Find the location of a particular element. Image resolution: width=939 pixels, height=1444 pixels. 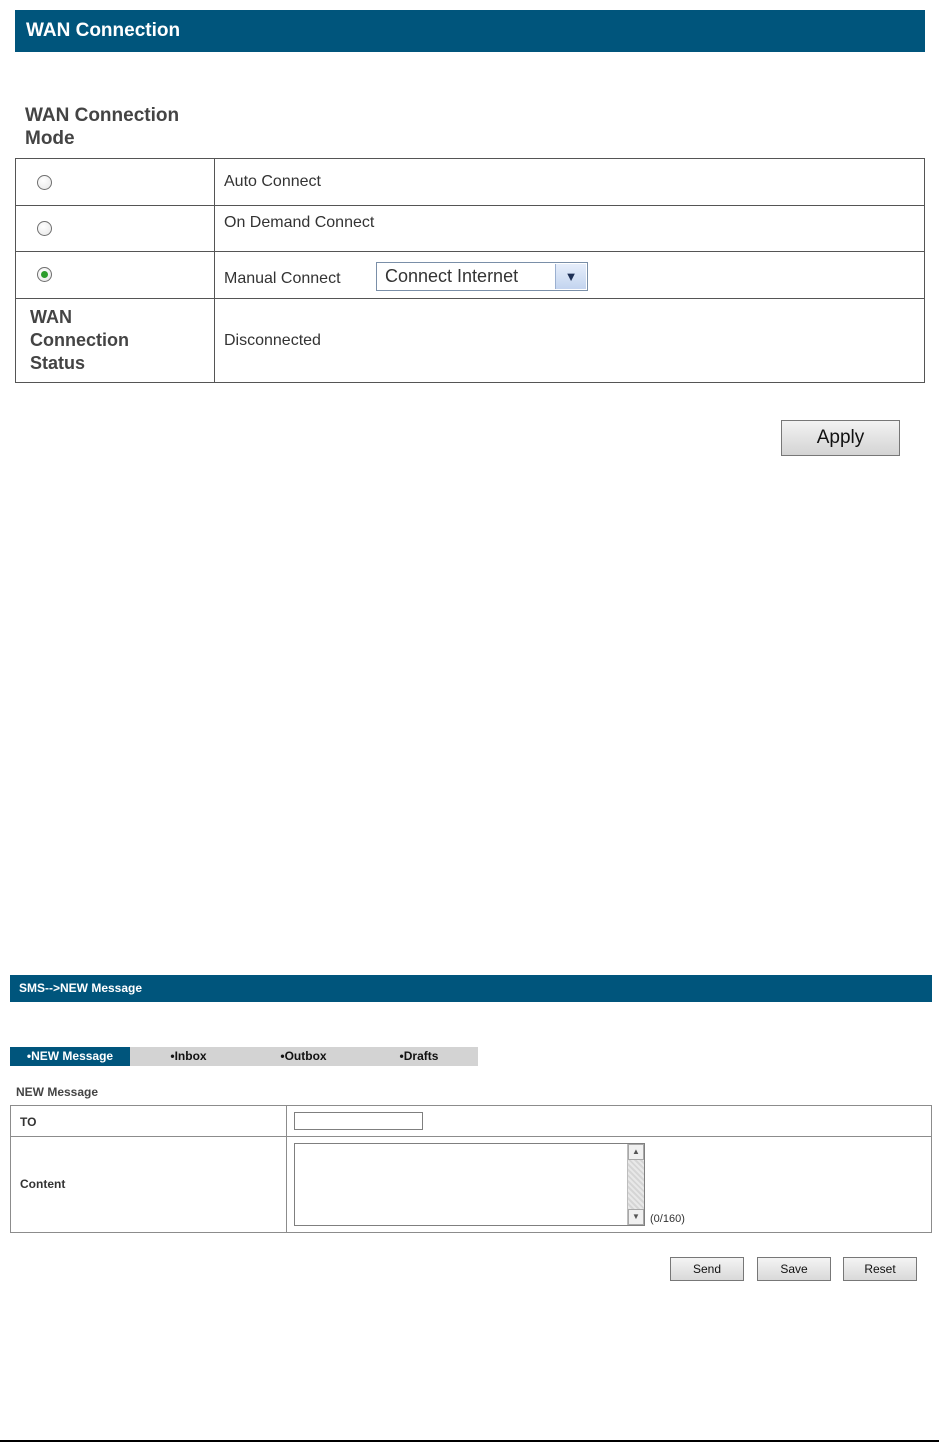

page-divider is located at coordinates (469, 1441).